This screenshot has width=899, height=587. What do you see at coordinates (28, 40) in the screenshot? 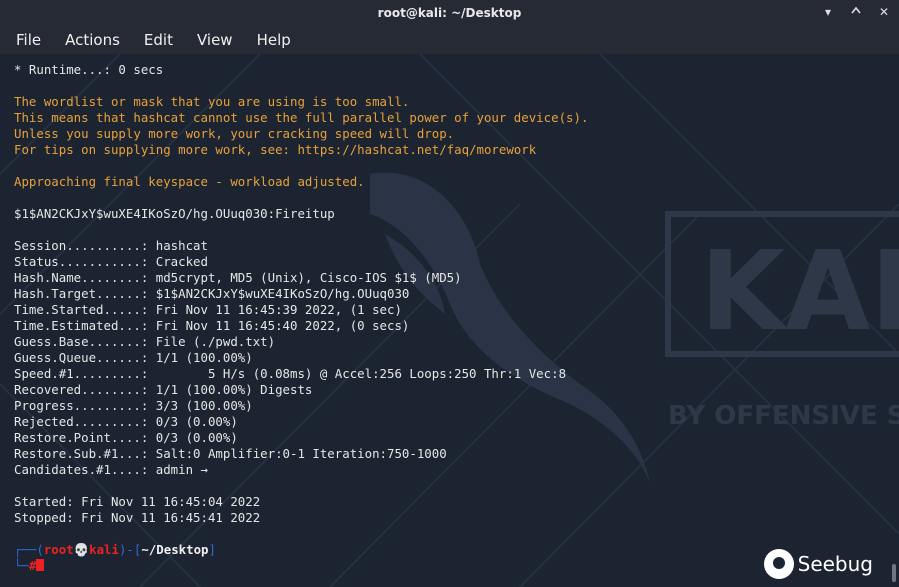
I see `menu-file: File` at bounding box center [28, 40].